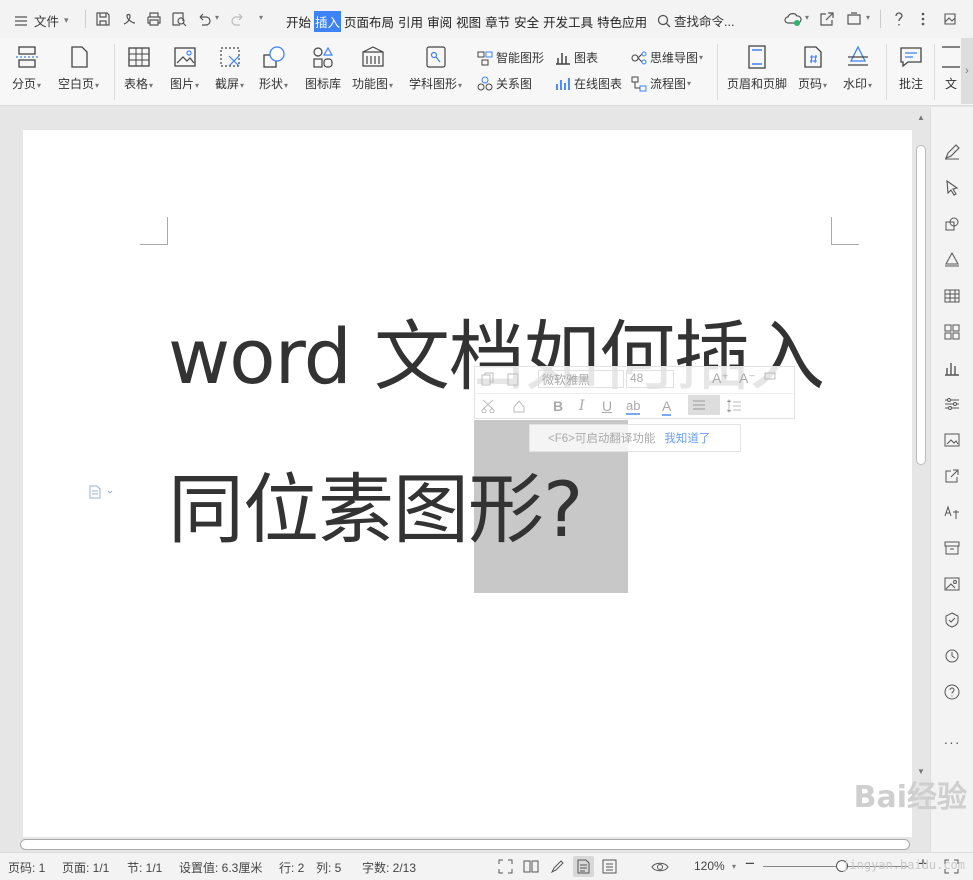  I want to click on format-painter-icon, so click(771, 379).